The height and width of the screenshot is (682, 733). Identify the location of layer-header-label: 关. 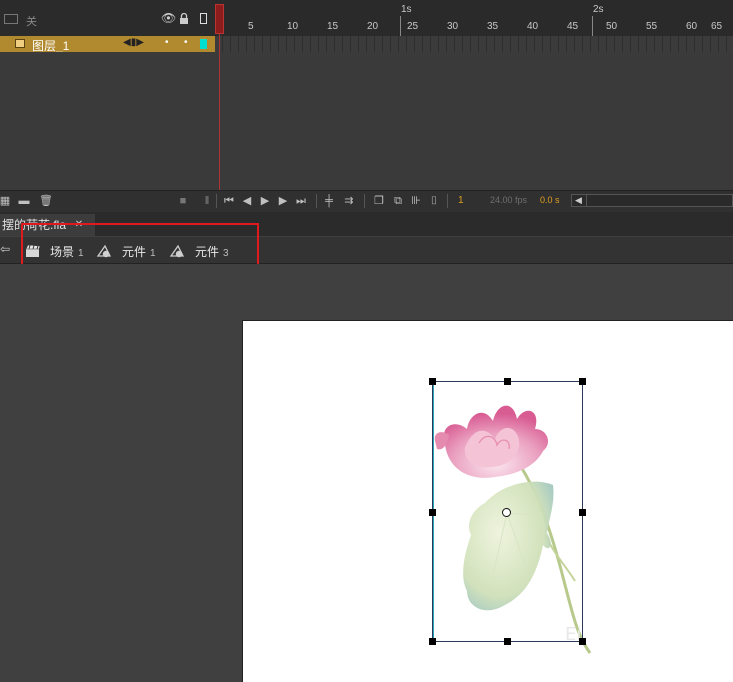
(31, 22).